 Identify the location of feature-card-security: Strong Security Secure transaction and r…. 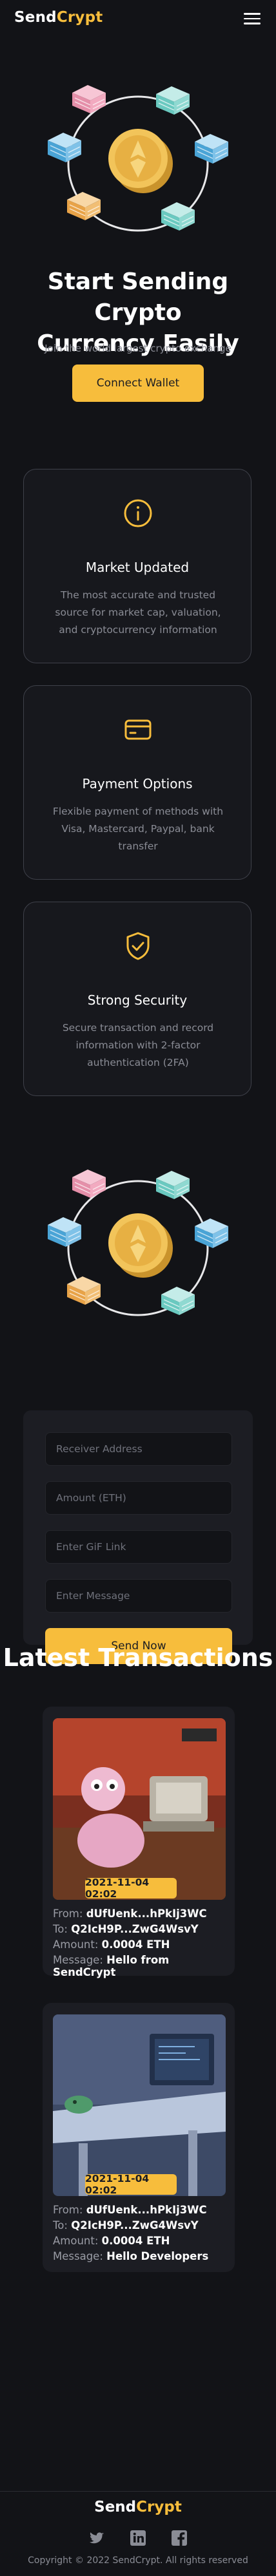
(137, 999).